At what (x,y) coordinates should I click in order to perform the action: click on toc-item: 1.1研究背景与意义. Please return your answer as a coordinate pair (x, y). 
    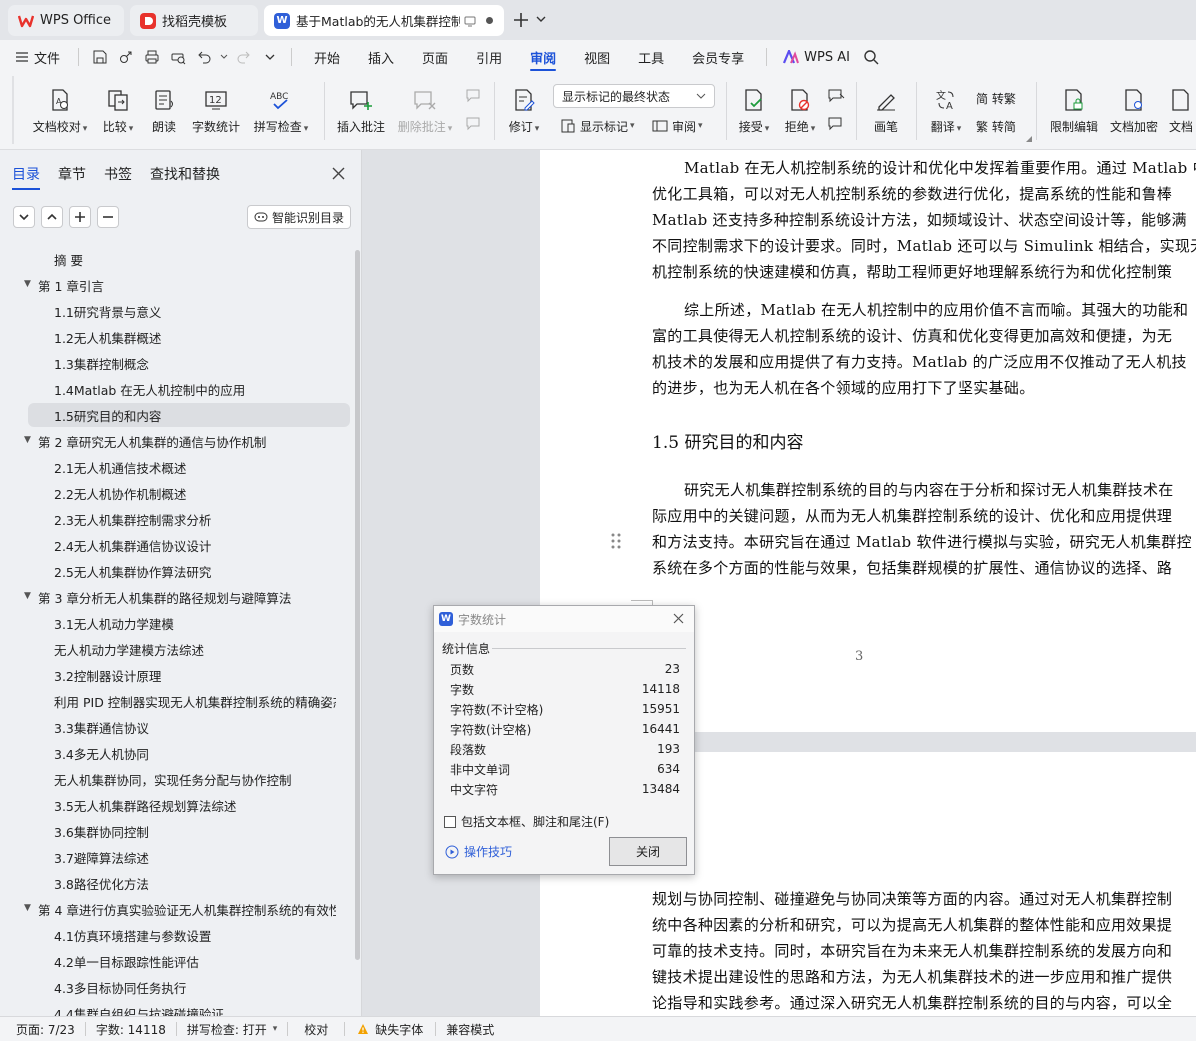
    Looking at the image, I should click on (195, 311).